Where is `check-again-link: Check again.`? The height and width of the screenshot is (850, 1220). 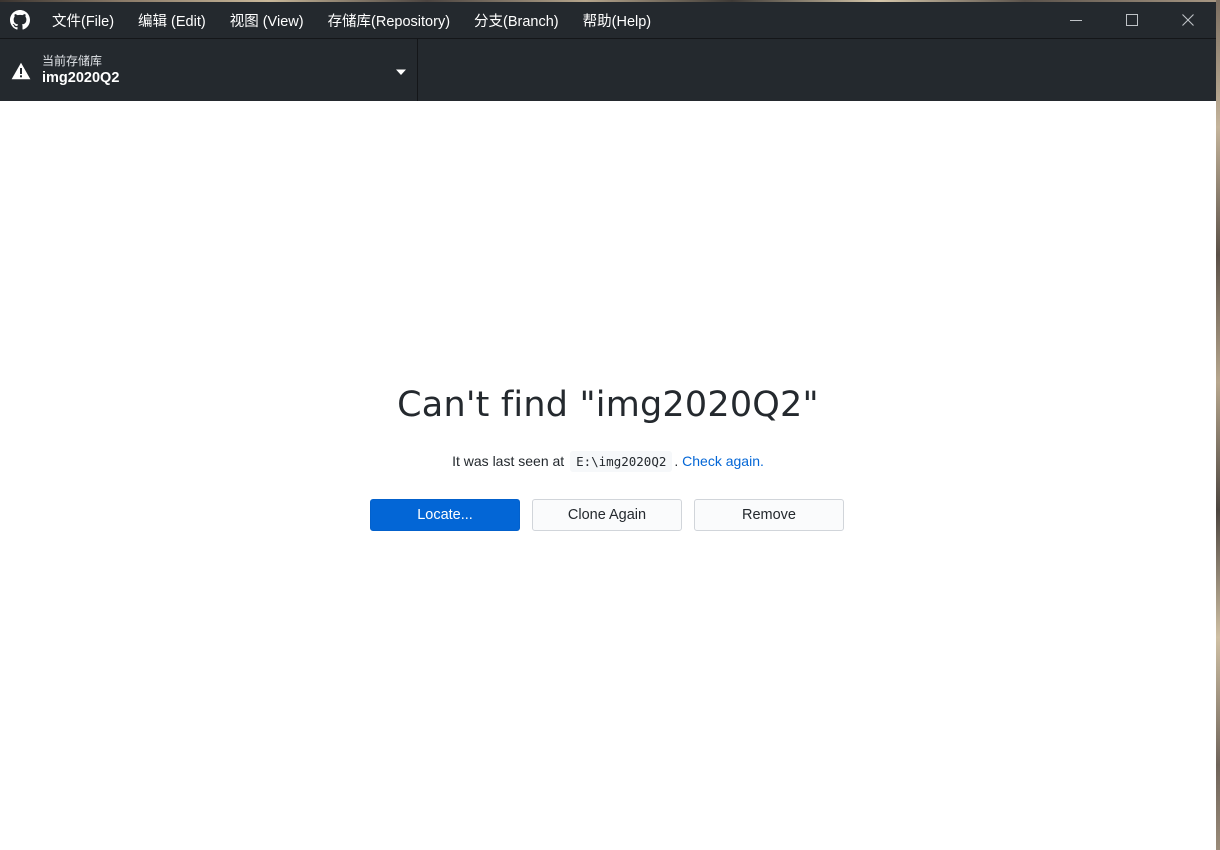
check-again-link: Check again. is located at coordinates (723, 461).